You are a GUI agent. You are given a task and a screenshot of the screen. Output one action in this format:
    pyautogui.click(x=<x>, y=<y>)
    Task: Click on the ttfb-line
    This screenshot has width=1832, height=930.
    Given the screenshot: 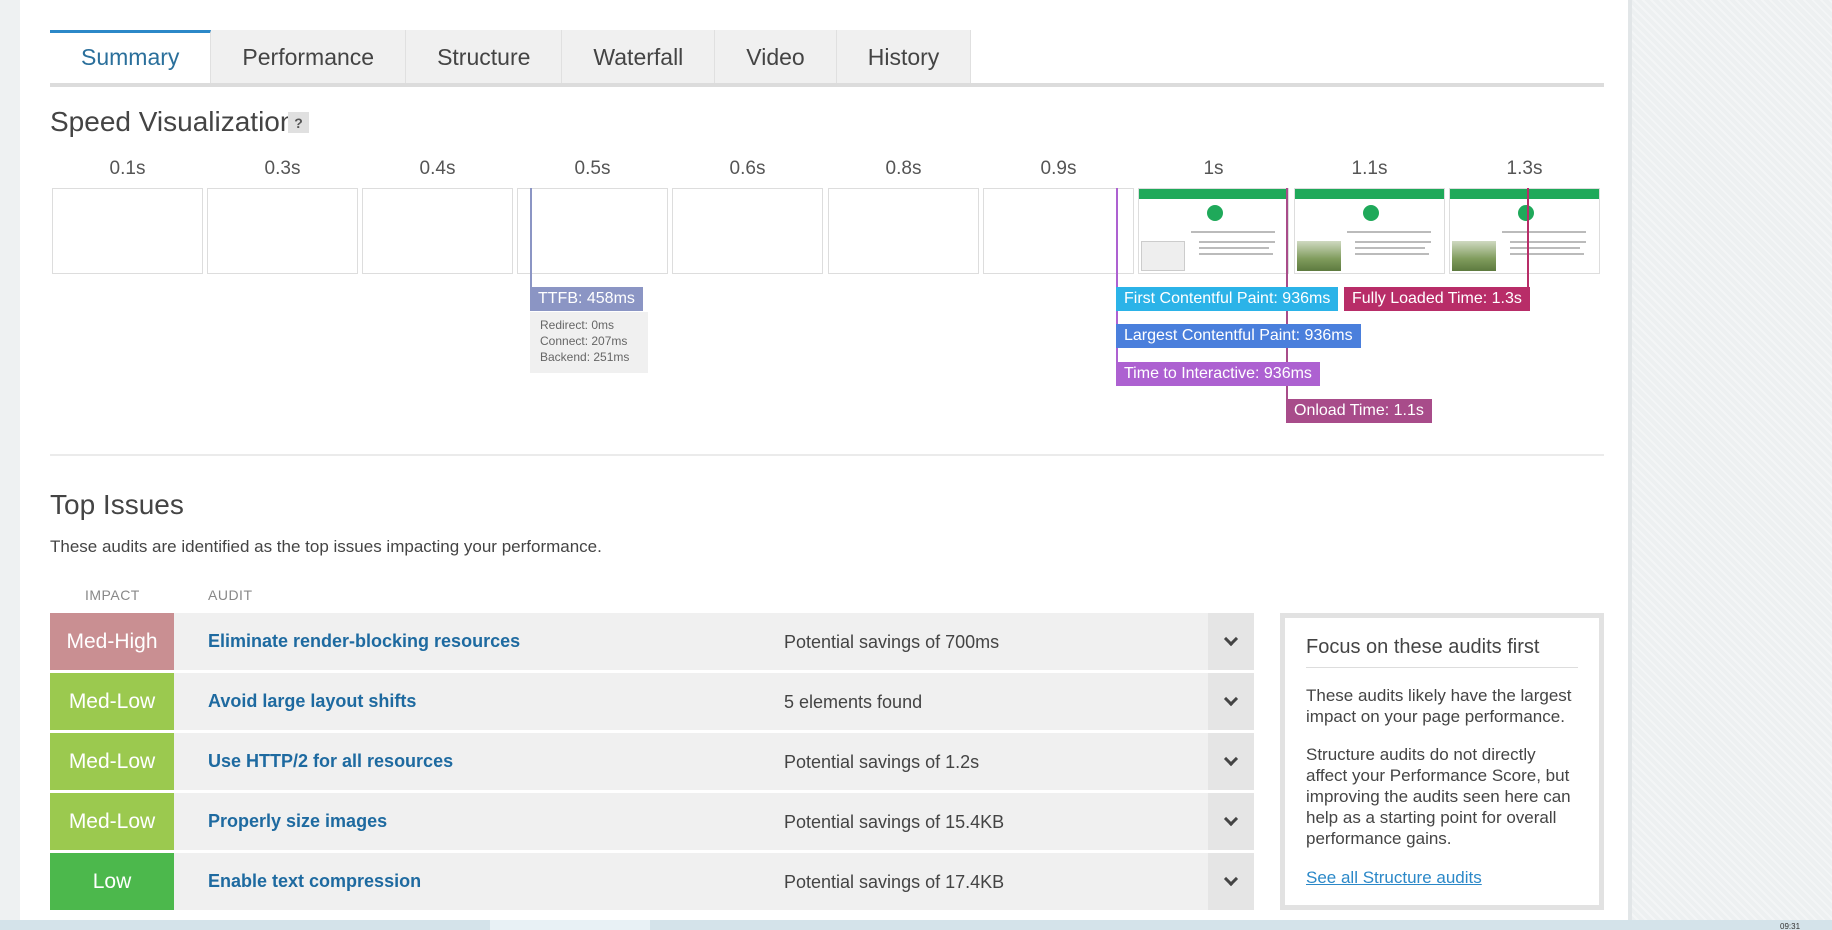 What is the action you would take?
    pyautogui.click(x=531, y=238)
    